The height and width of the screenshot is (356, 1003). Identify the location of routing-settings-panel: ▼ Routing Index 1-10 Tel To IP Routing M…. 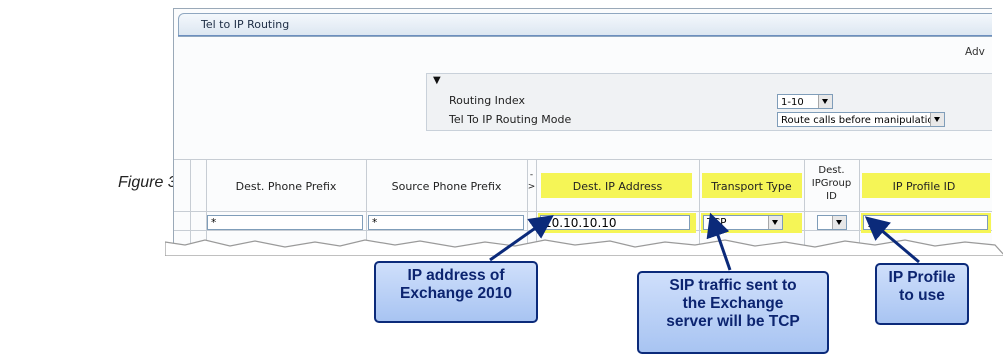
(709, 102).